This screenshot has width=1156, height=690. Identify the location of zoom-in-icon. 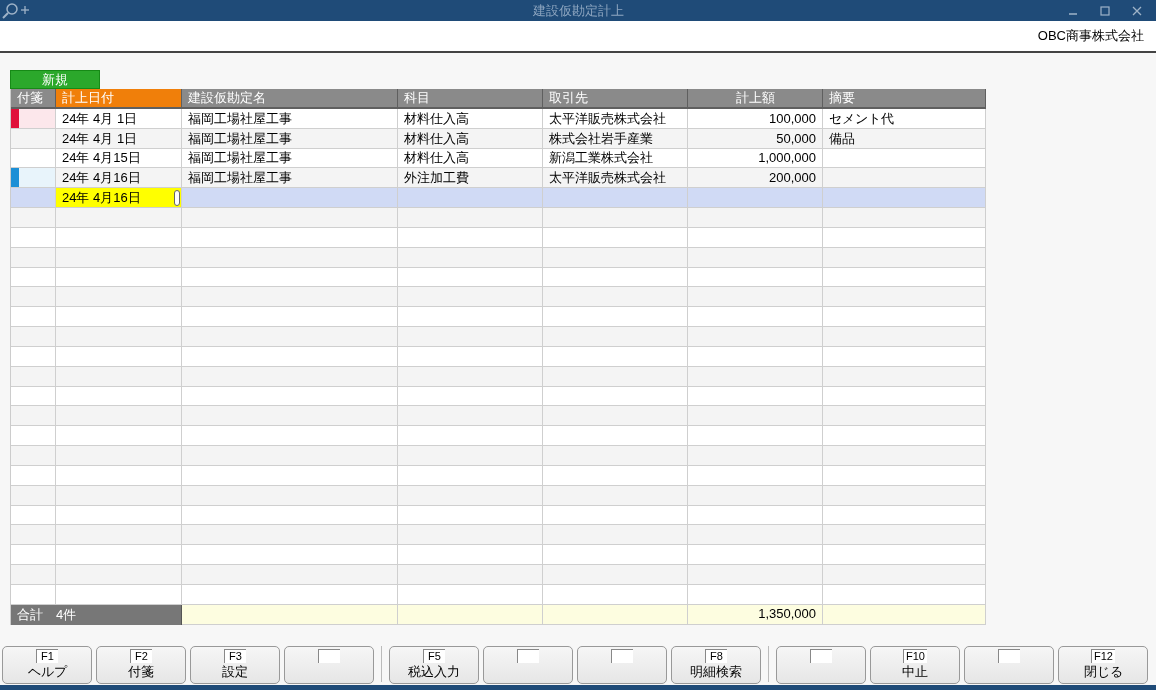
(16, 10).